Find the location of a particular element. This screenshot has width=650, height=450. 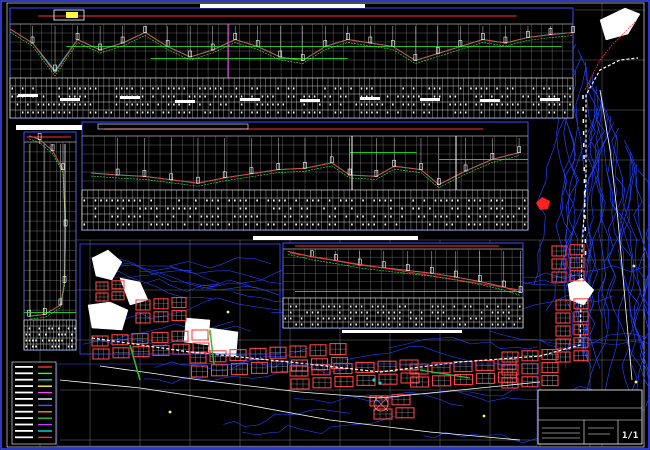

contour-line is located at coordinates (202, 308).